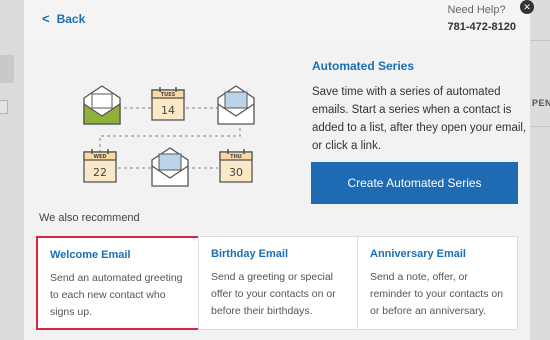 This screenshot has height=340, width=550. Describe the element at coordinates (100, 172) in the screenshot. I see `calendar-date: 22` at that location.